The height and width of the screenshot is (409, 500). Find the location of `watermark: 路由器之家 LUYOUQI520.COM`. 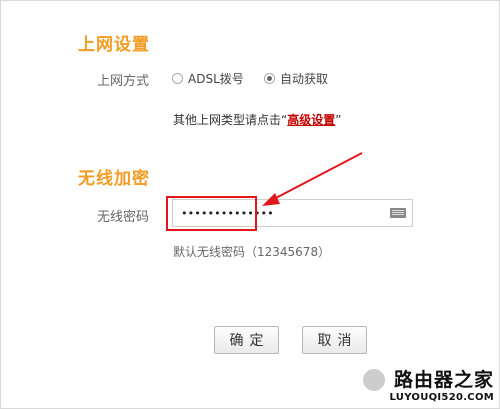

watermark: 路由器之家 LUYOUQI520.COM is located at coordinates (428, 384).